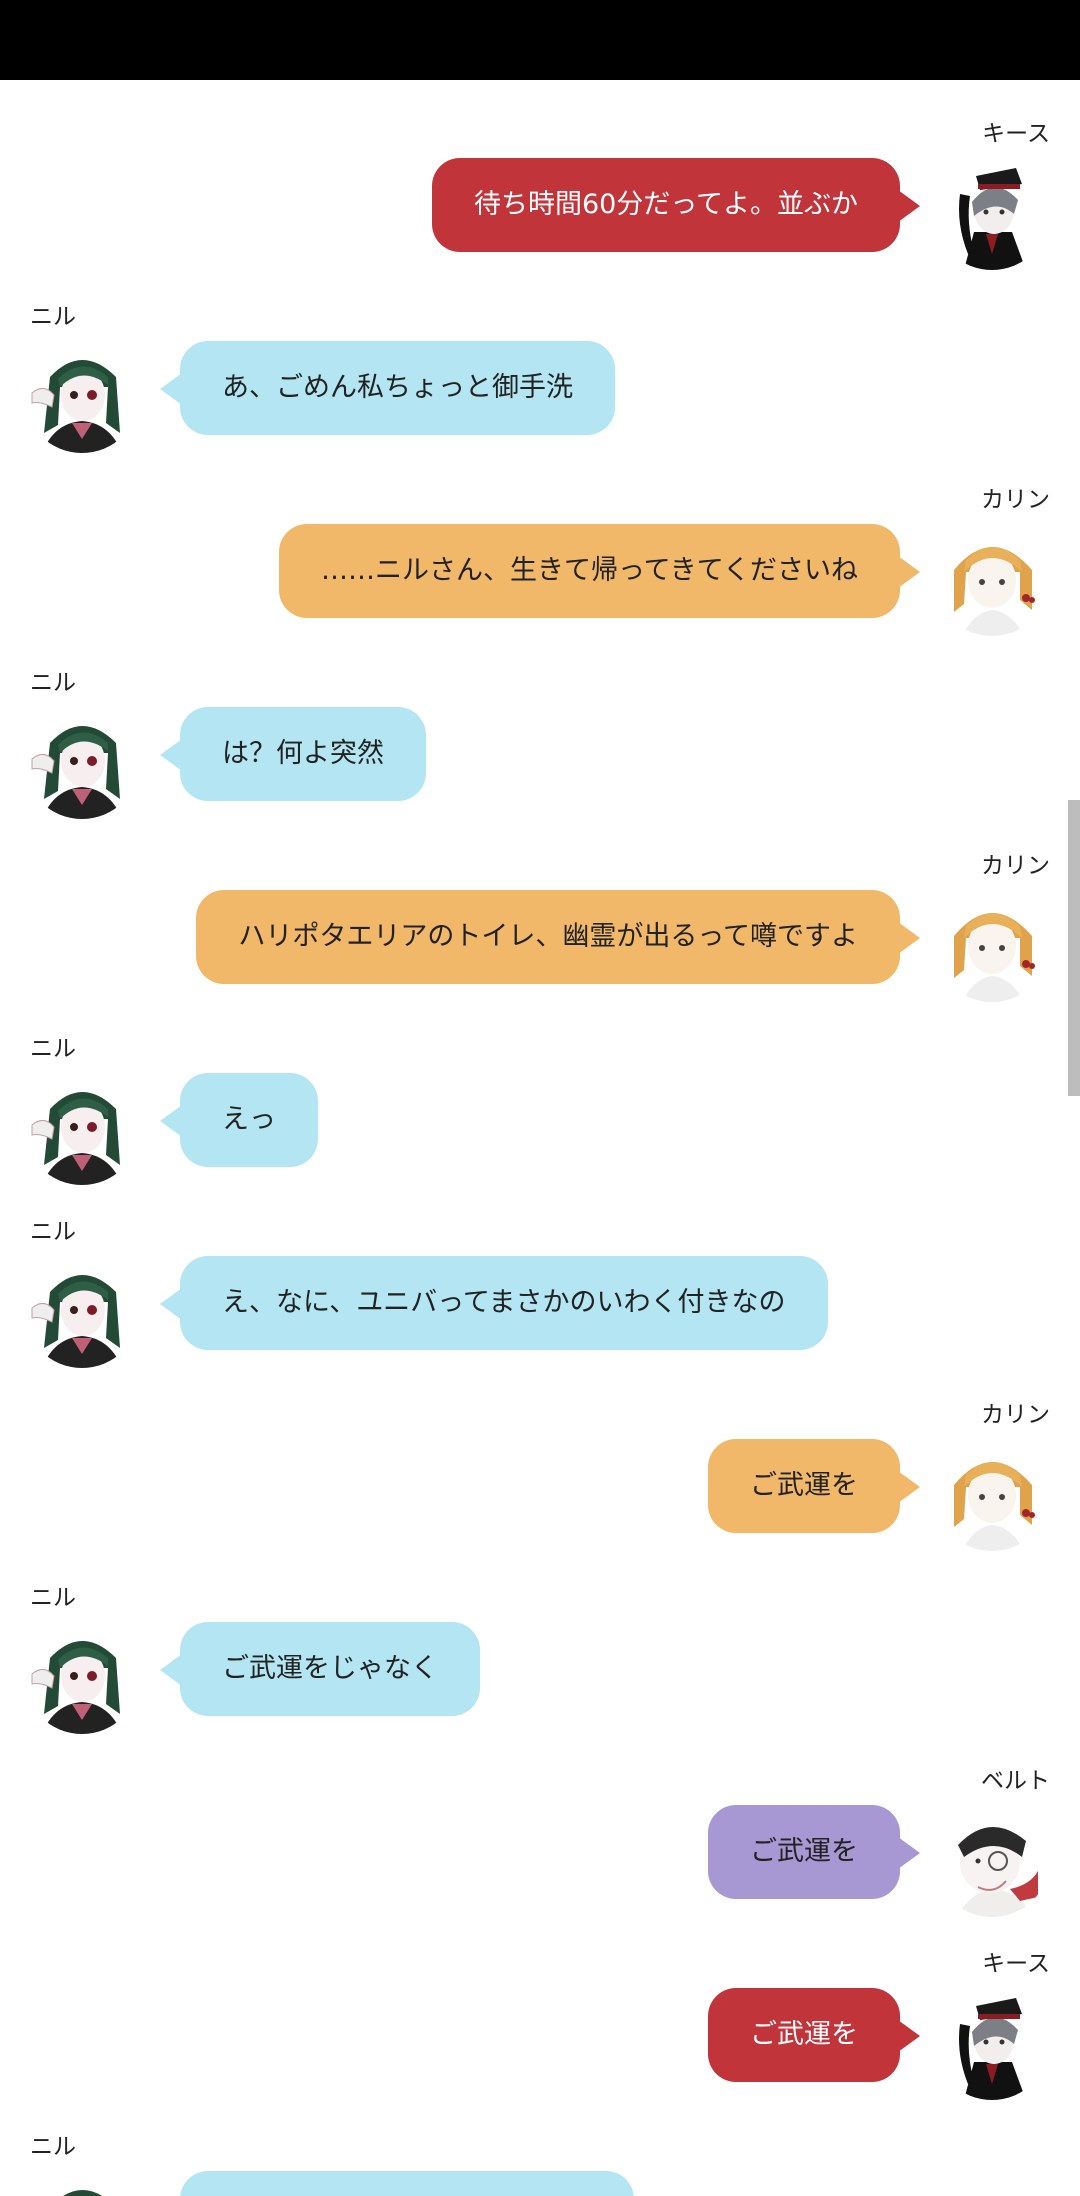 The width and height of the screenshot is (1080, 2196). I want to click on message-bubble: えっ, so click(239, 1120).